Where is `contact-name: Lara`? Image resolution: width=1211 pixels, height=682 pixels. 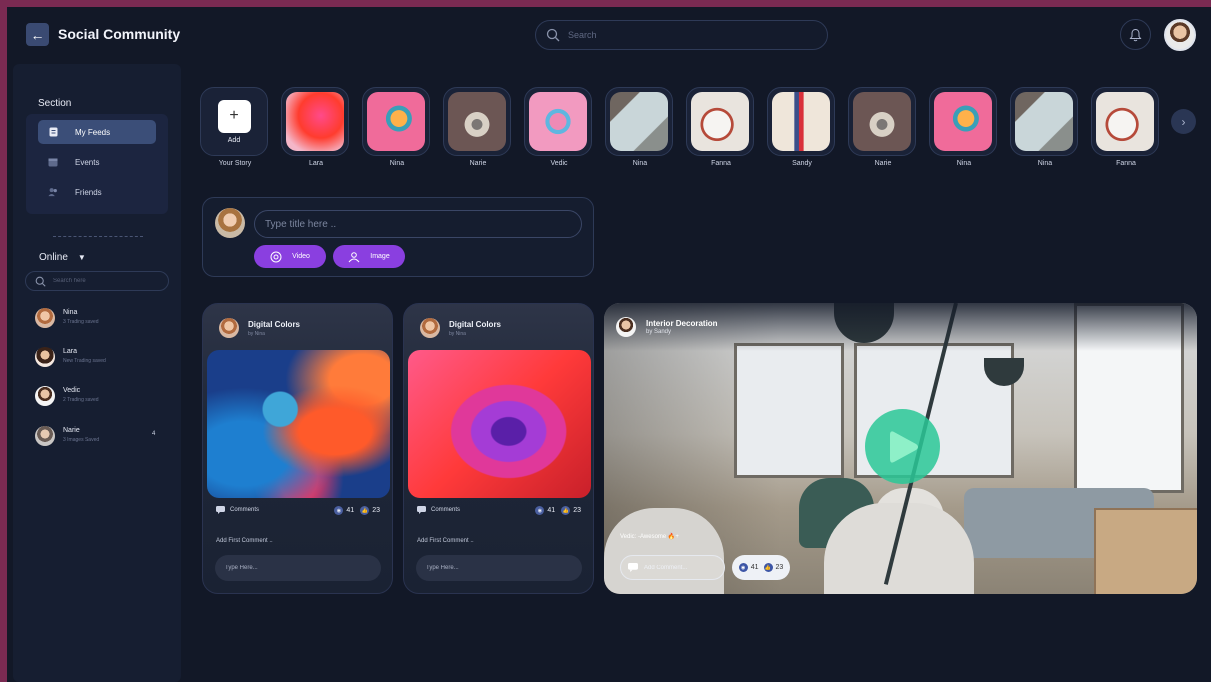 contact-name: Lara is located at coordinates (70, 351).